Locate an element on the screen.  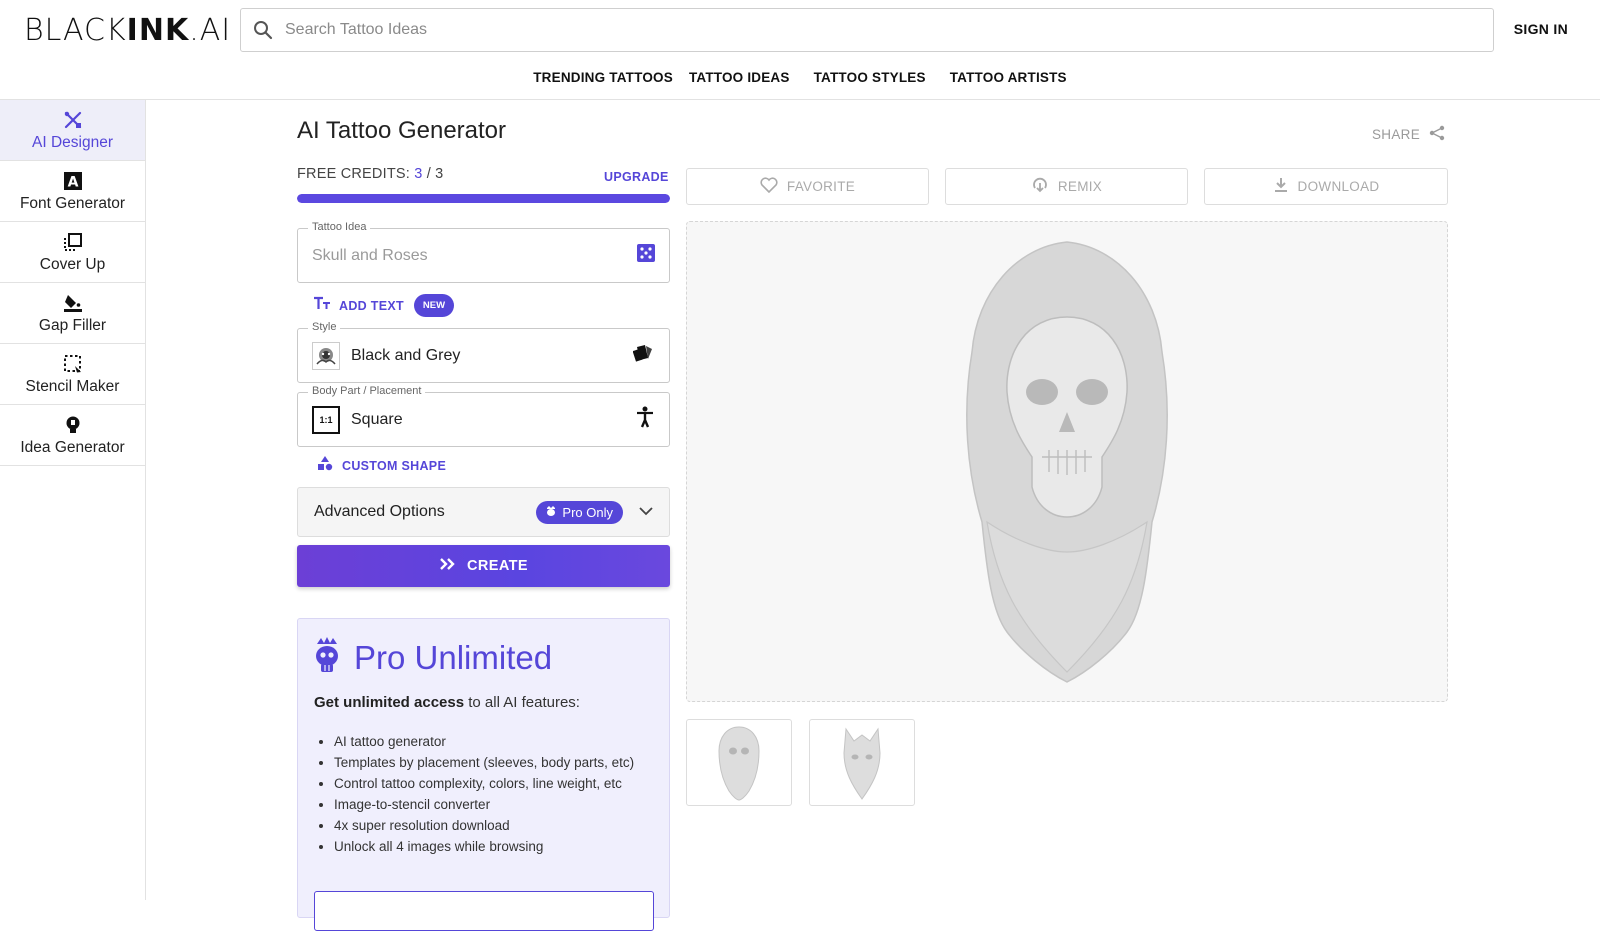
pro-only-badge: Pro Only is located at coordinates (579, 512).